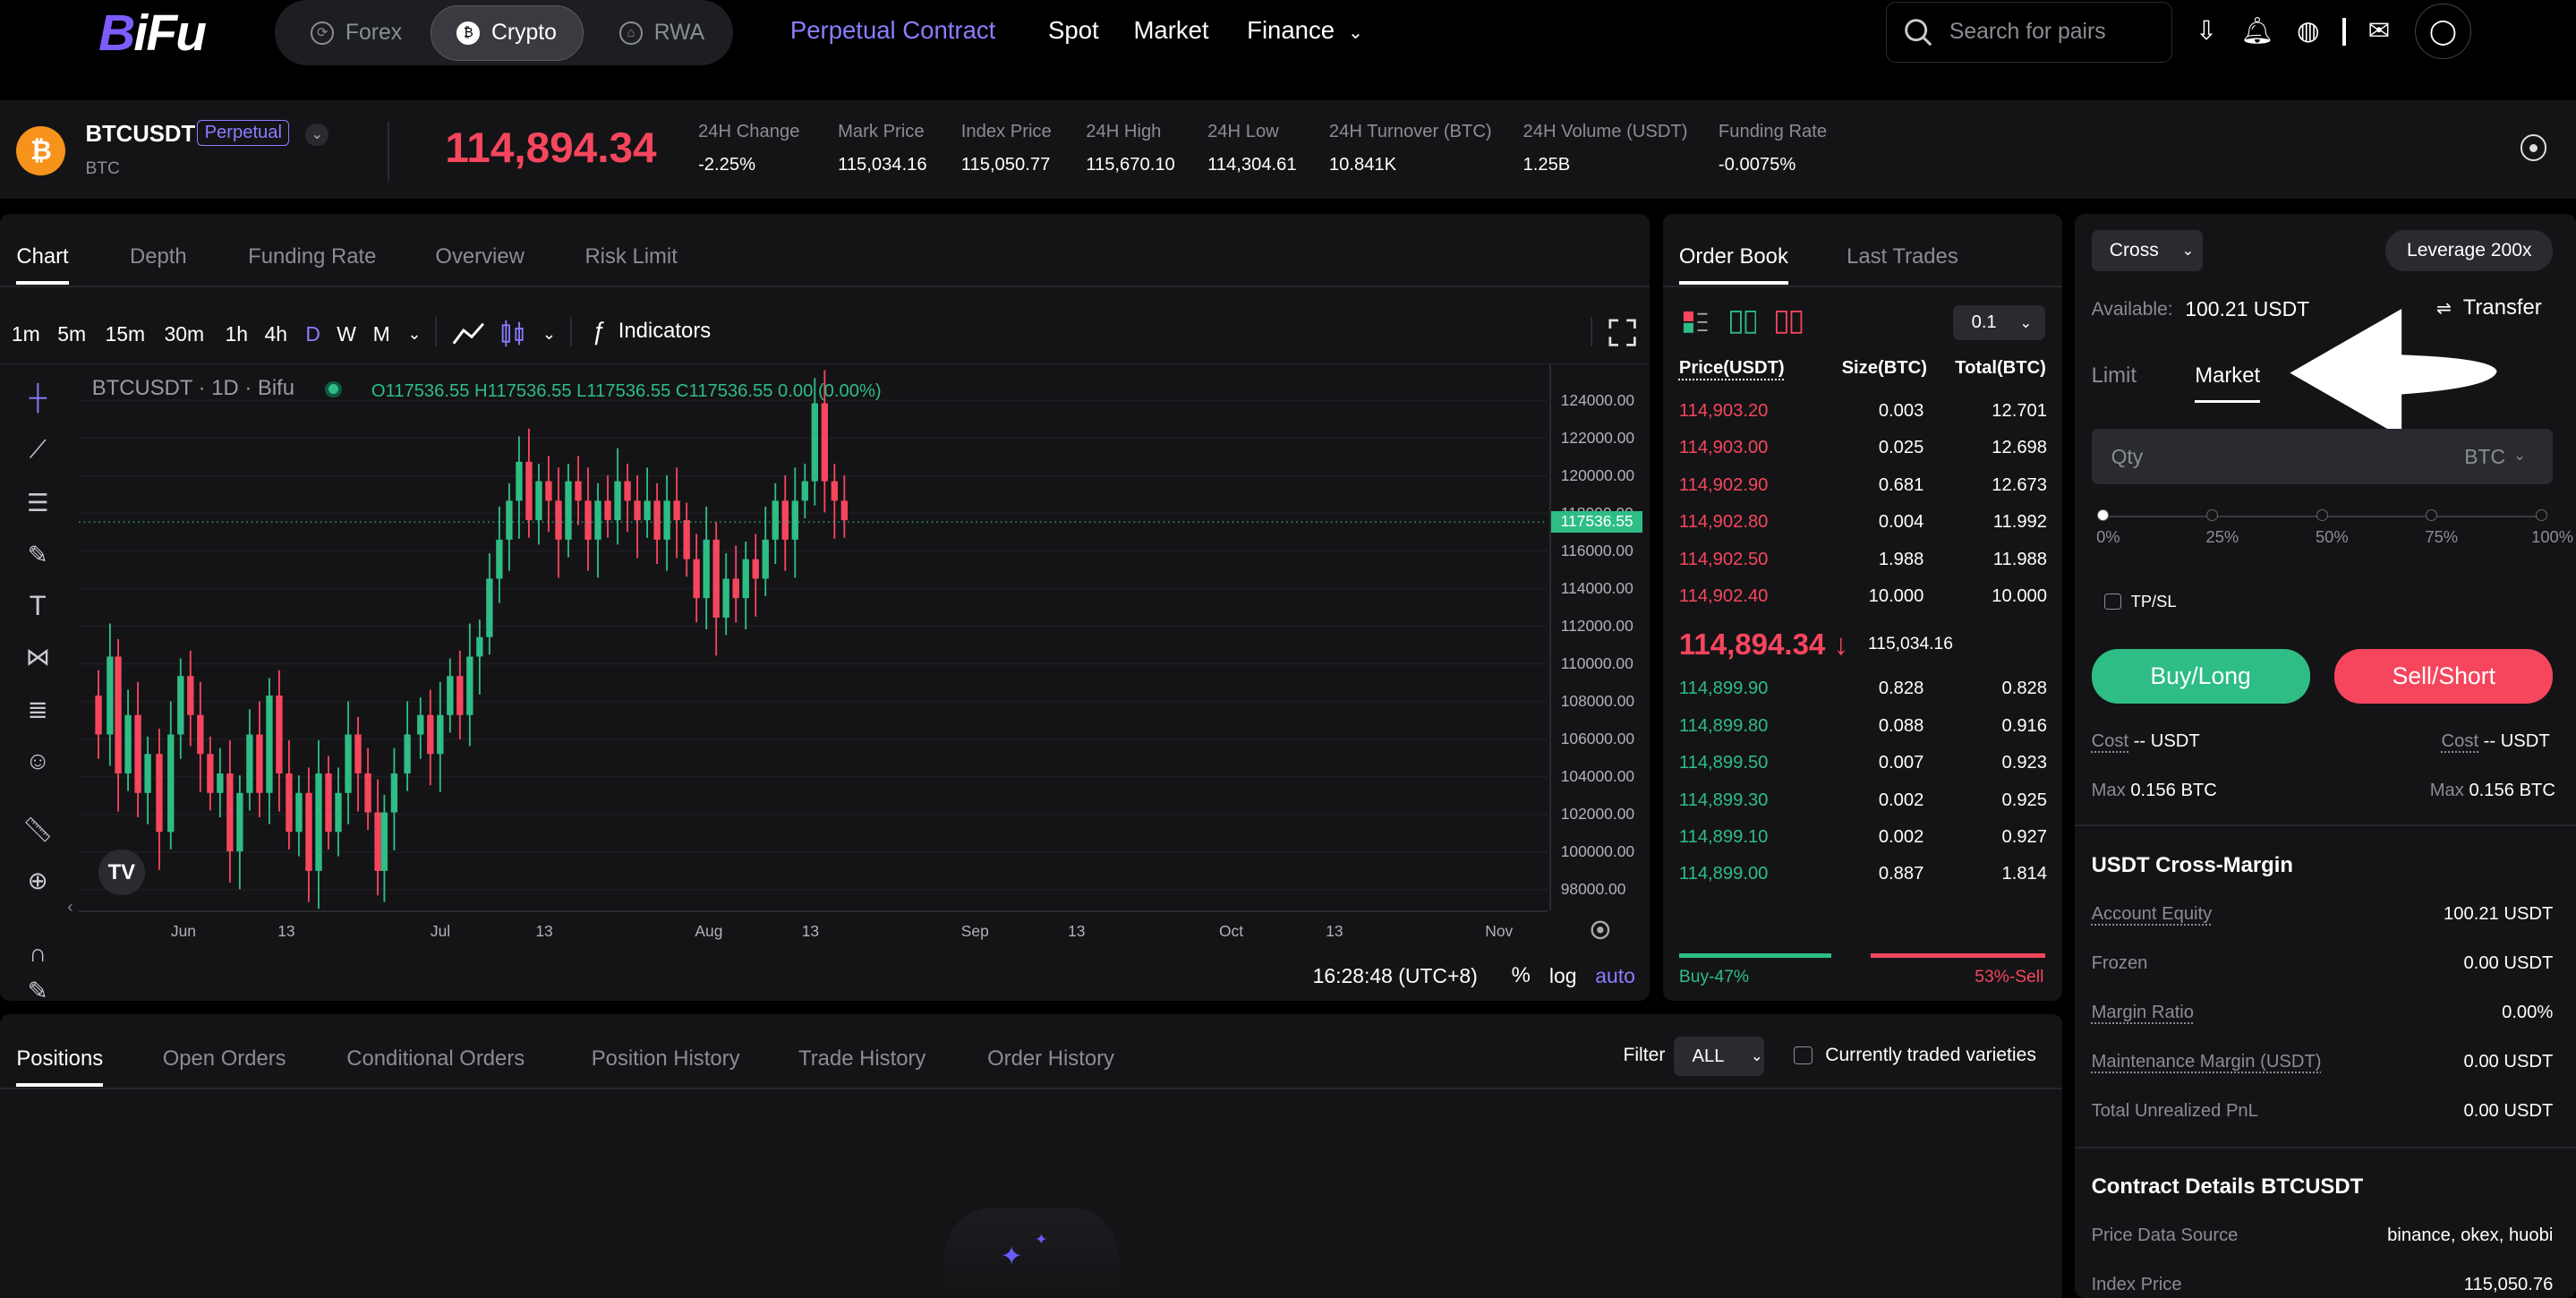 This screenshot has height=1298, width=2576. Describe the element at coordinates (2028, 32) in the screenshot. I see `search-input: Search for pairs` at that location.